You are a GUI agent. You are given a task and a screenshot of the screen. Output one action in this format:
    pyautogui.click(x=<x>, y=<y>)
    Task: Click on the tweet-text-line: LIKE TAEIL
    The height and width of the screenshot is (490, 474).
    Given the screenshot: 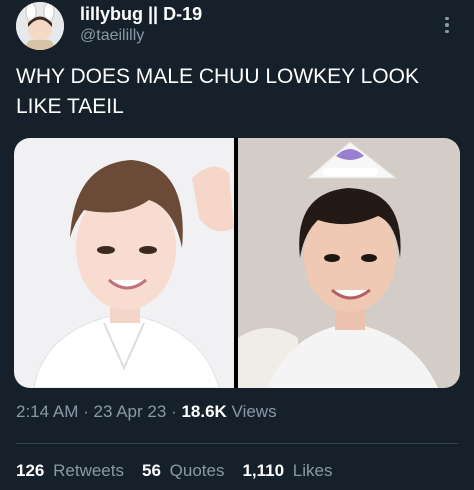 What is the action you would take?
    pyautogui.click(x=70, y=106)
    